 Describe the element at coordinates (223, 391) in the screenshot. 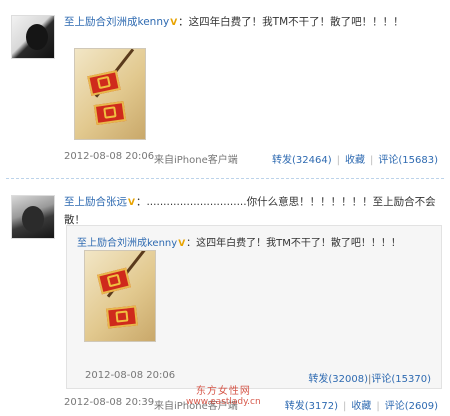

I see `watermark-text: 东方女性网` at that location.